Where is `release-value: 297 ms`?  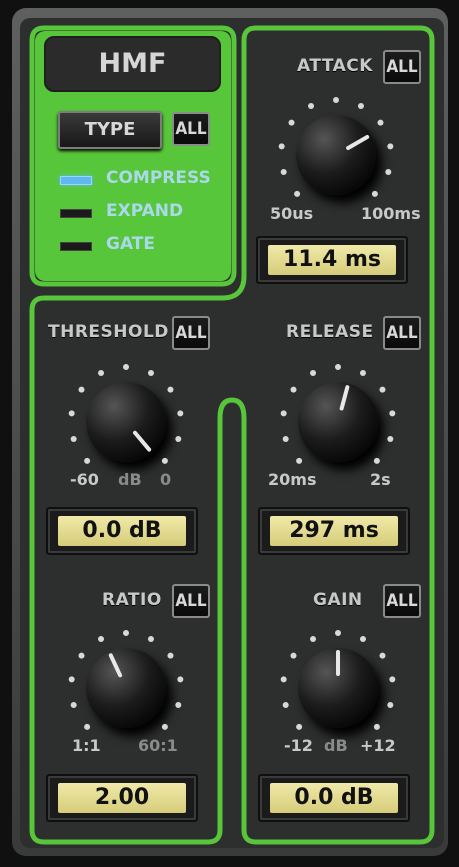
release-value: 297 ms is located at coordinates (334, 531).